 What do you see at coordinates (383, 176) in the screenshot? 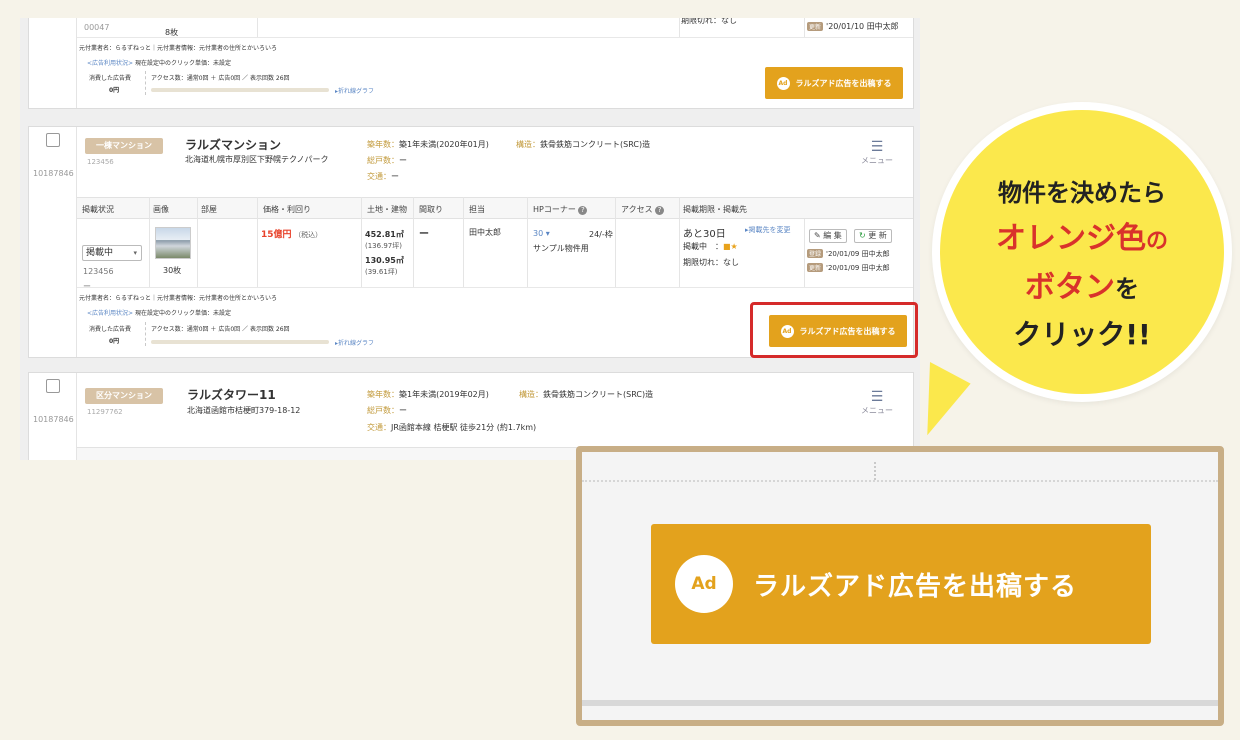
I see `traffic: 交通：ー` at bounding box center [383, 176].